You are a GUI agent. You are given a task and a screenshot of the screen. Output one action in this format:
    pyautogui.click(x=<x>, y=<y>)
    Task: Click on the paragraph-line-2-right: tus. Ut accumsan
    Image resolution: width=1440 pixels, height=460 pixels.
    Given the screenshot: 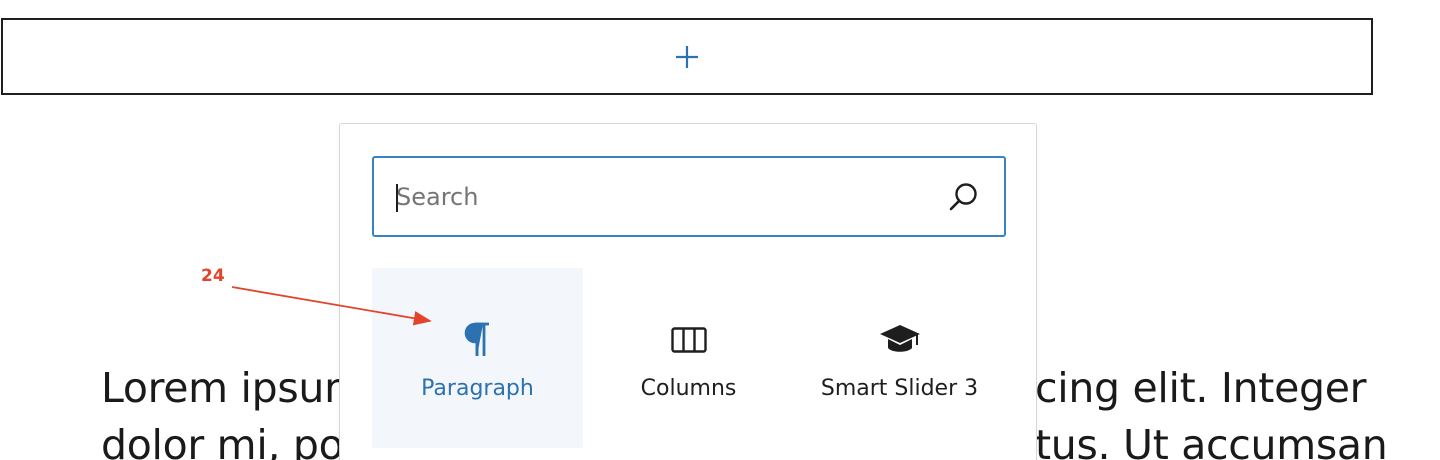 What is the action you would take?
    pyautogui.click(x=1211, y=440)
    